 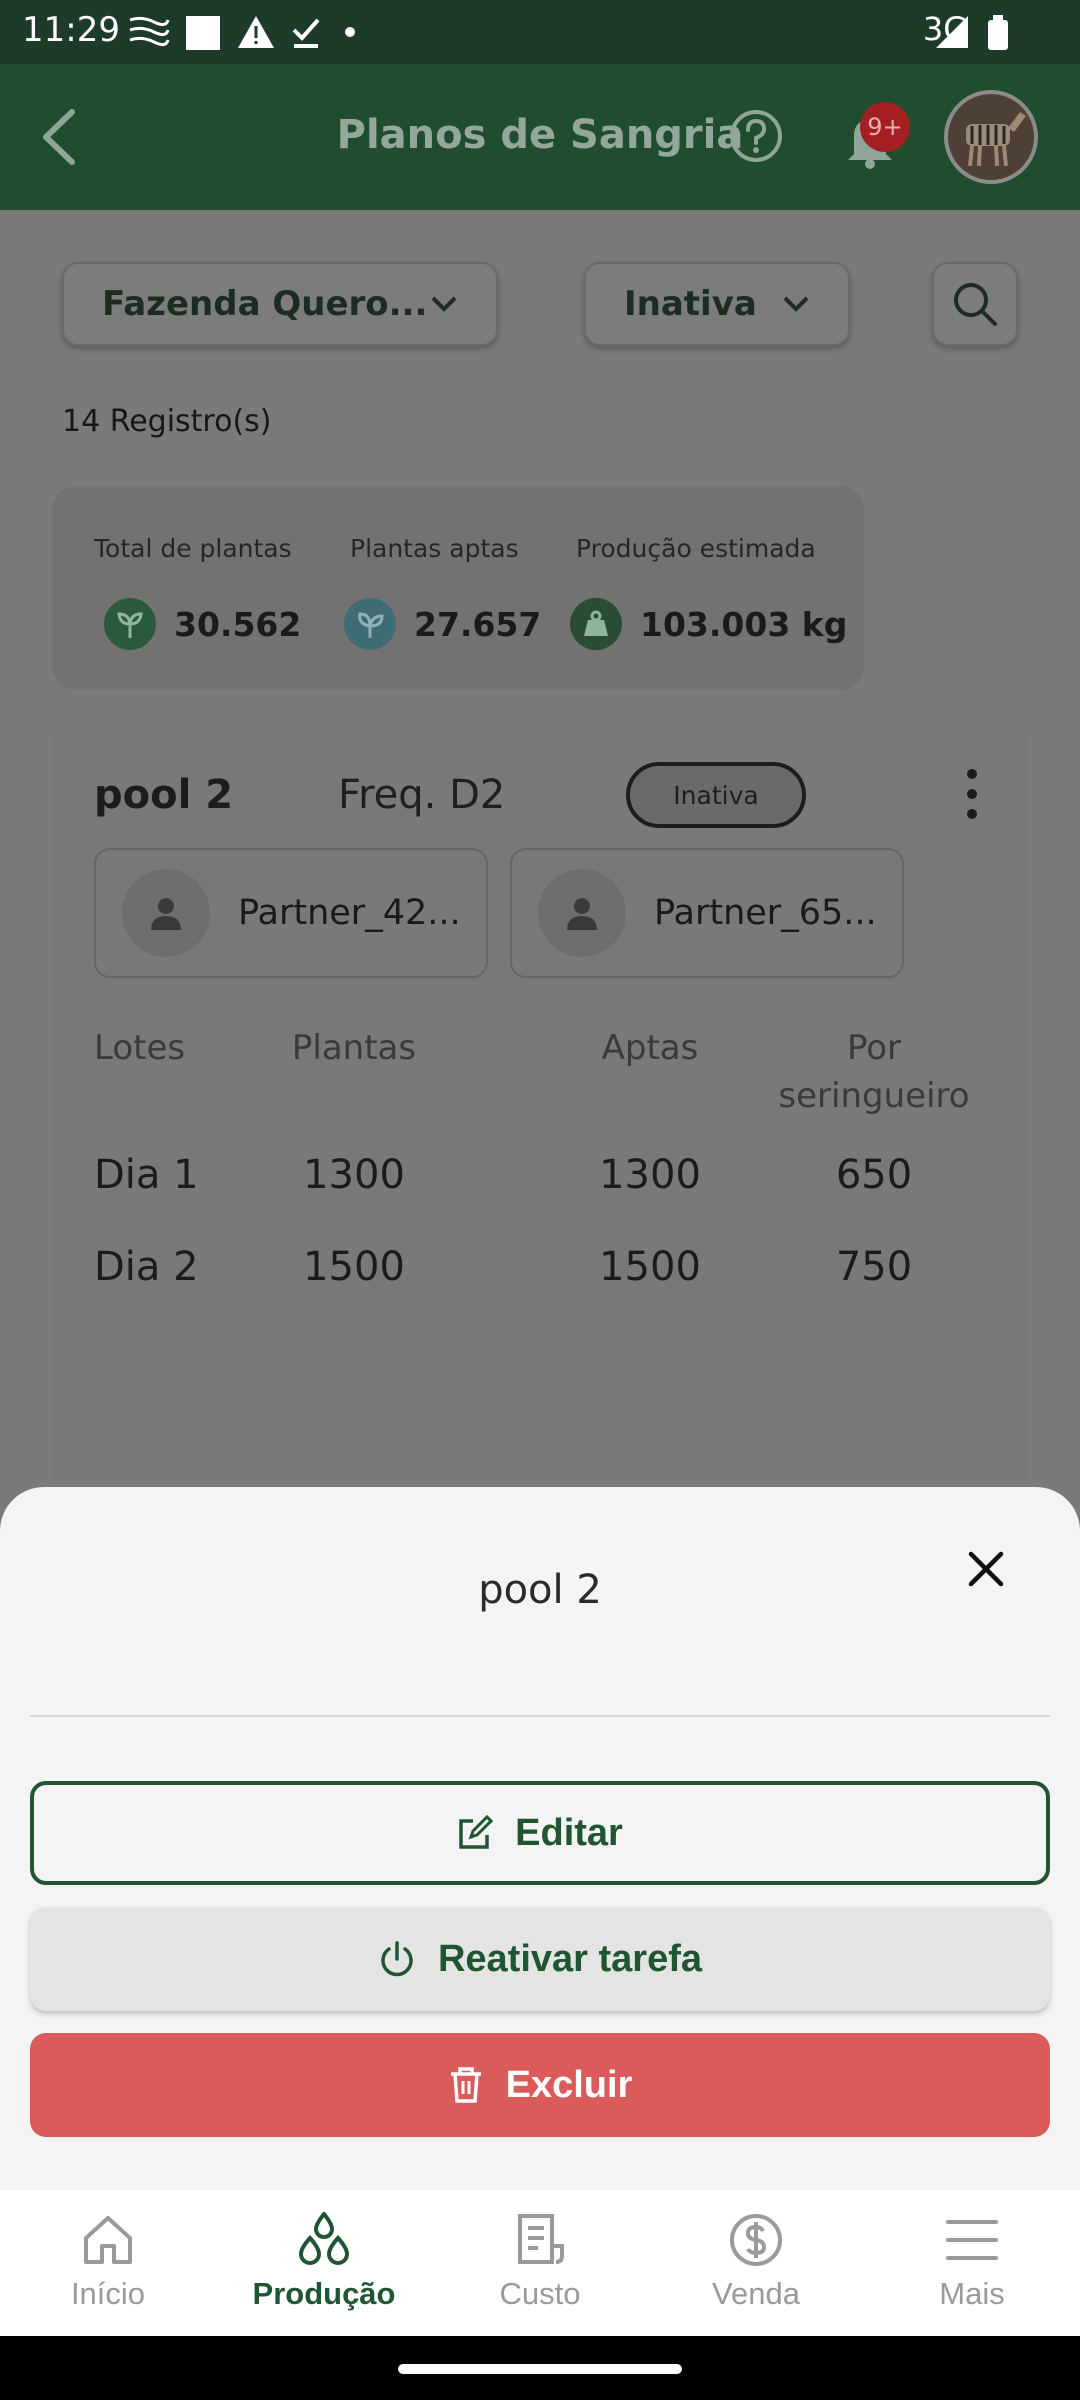 What do you see at coordinates (434, 548) in the screenshot?
I see `fit-plants-label: Plantas aptas` at bounding box center [434, 548].